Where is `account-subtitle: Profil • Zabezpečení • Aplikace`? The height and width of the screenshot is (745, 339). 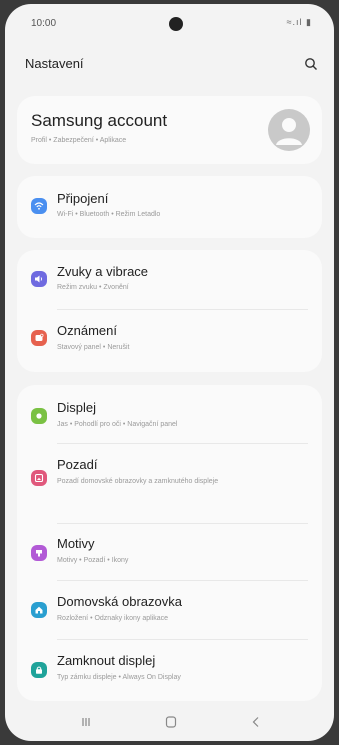
account-subtitle: Profil • Zabezpečení • Aplikace is located at coordinates (79, 140).